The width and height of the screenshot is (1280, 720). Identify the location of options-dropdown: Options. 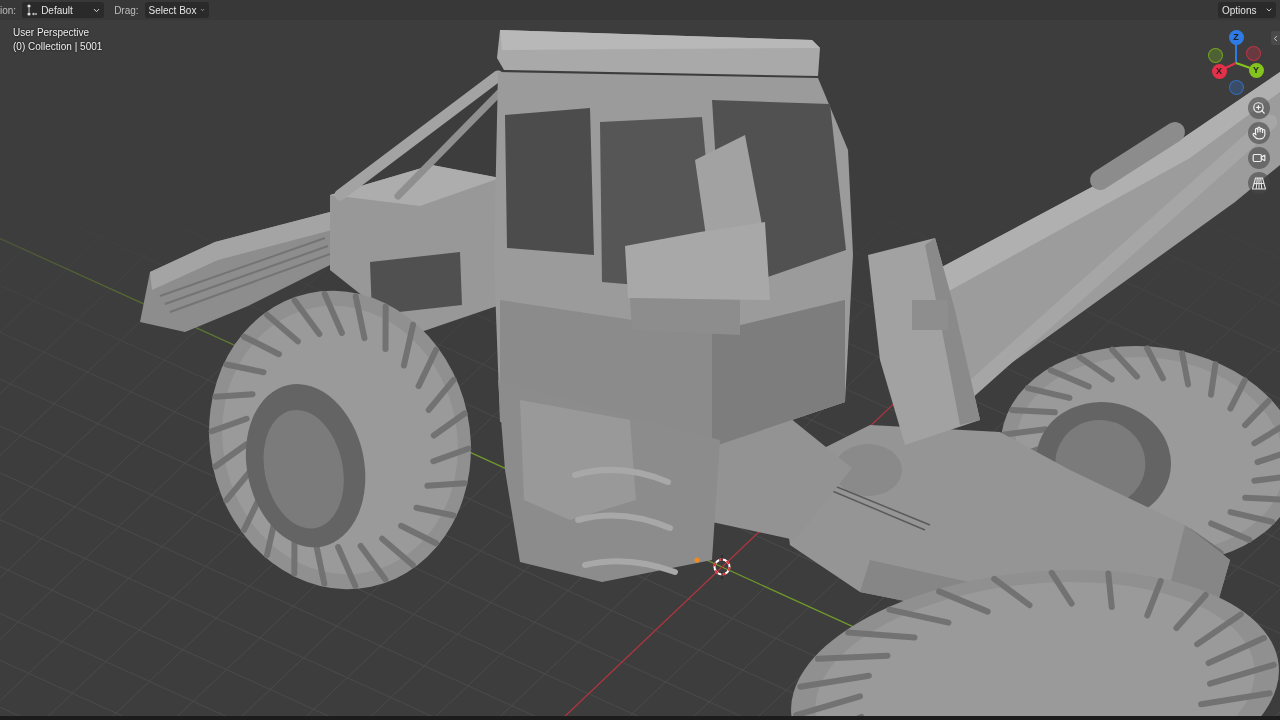
(1247, 10).